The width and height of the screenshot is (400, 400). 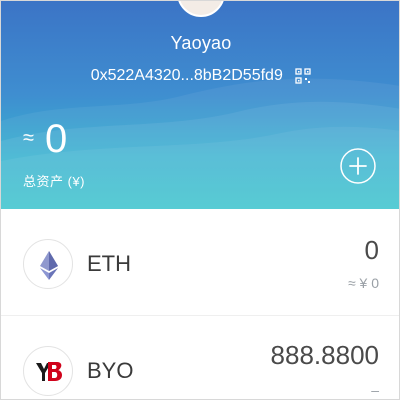 I want to click on address-row: 0x522A4320...8bB2D55fd9, so click(x=200, y=76).